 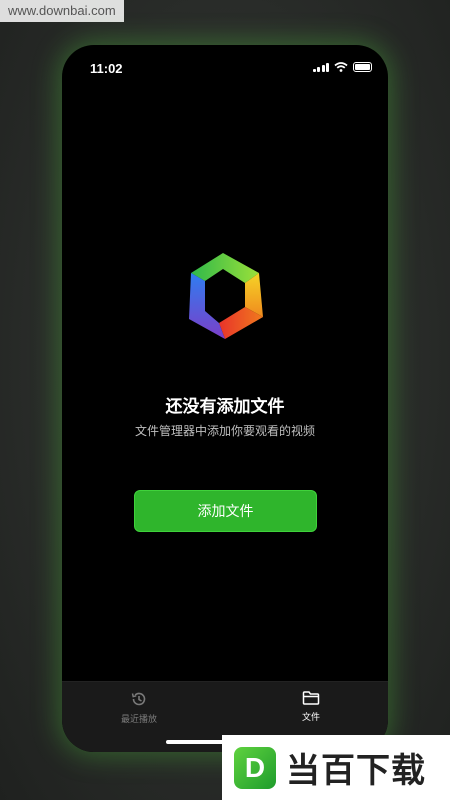 I want to click on empty-state-subtitle: 文件管理器中添加你要观看的视频, so click(x=224, y=431).